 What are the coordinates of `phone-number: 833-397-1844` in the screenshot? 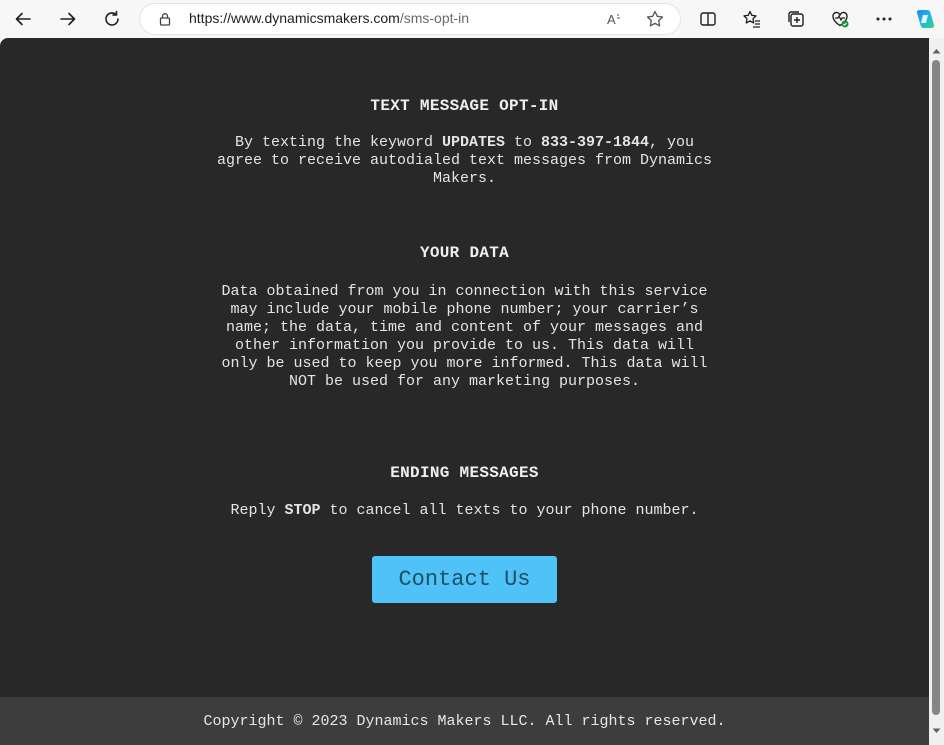 It's located at (595, 142).